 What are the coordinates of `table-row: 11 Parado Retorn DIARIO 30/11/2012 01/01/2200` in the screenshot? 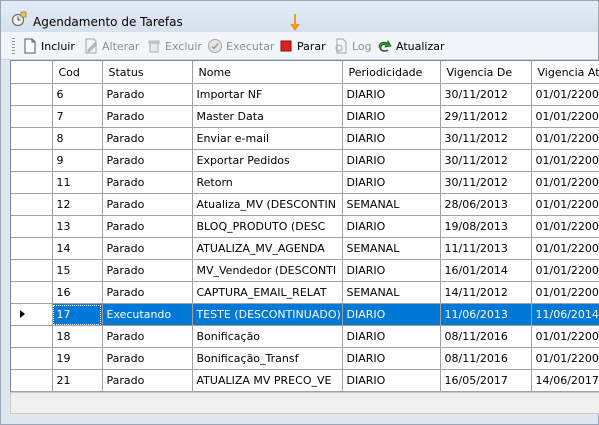 It's located at (305, 182).